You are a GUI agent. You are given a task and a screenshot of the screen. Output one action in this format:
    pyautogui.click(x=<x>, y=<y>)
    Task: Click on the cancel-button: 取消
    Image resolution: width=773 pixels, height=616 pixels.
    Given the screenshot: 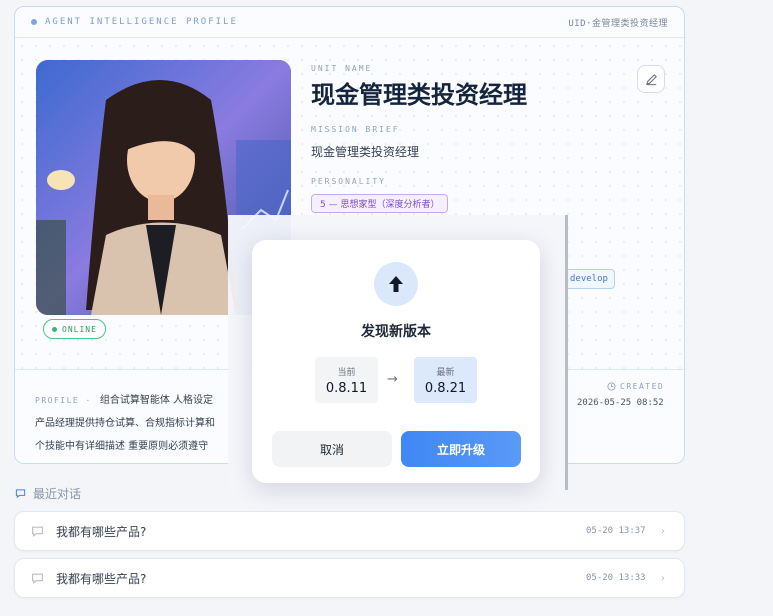 What is the action you would take?
    pyautogui.click(x=332, y=449)
    